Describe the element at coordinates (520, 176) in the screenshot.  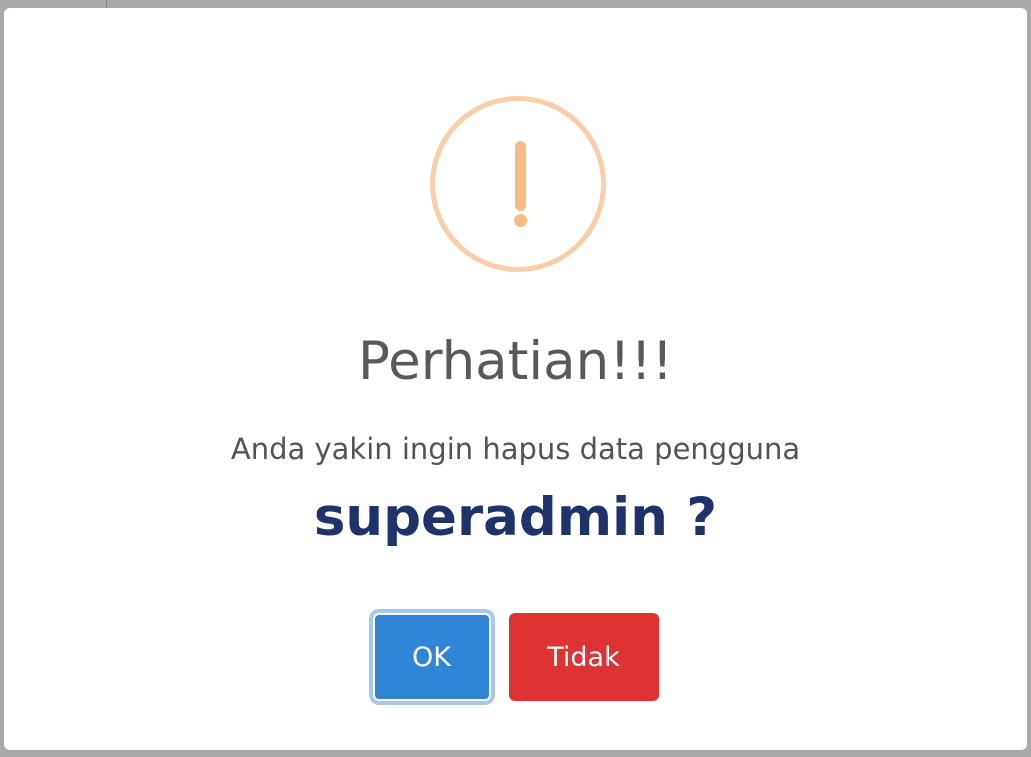
I see `warning-icon-bar` at that location.